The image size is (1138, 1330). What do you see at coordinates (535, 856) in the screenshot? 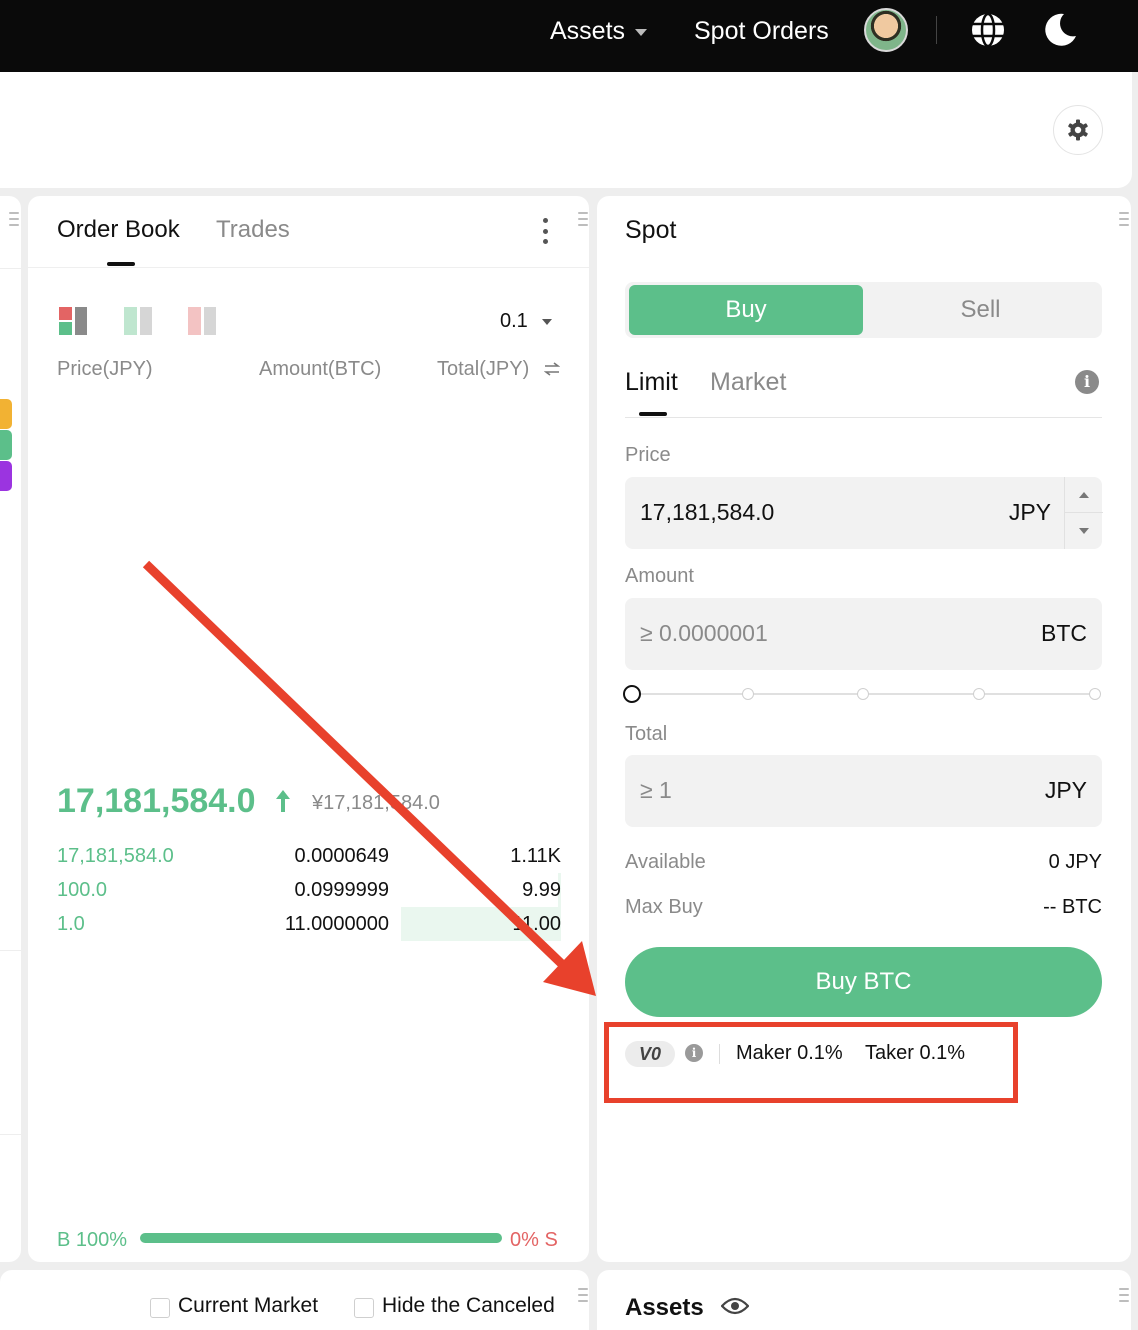
I see `bid-total: 1.11K` at bounding box center [535, 856].